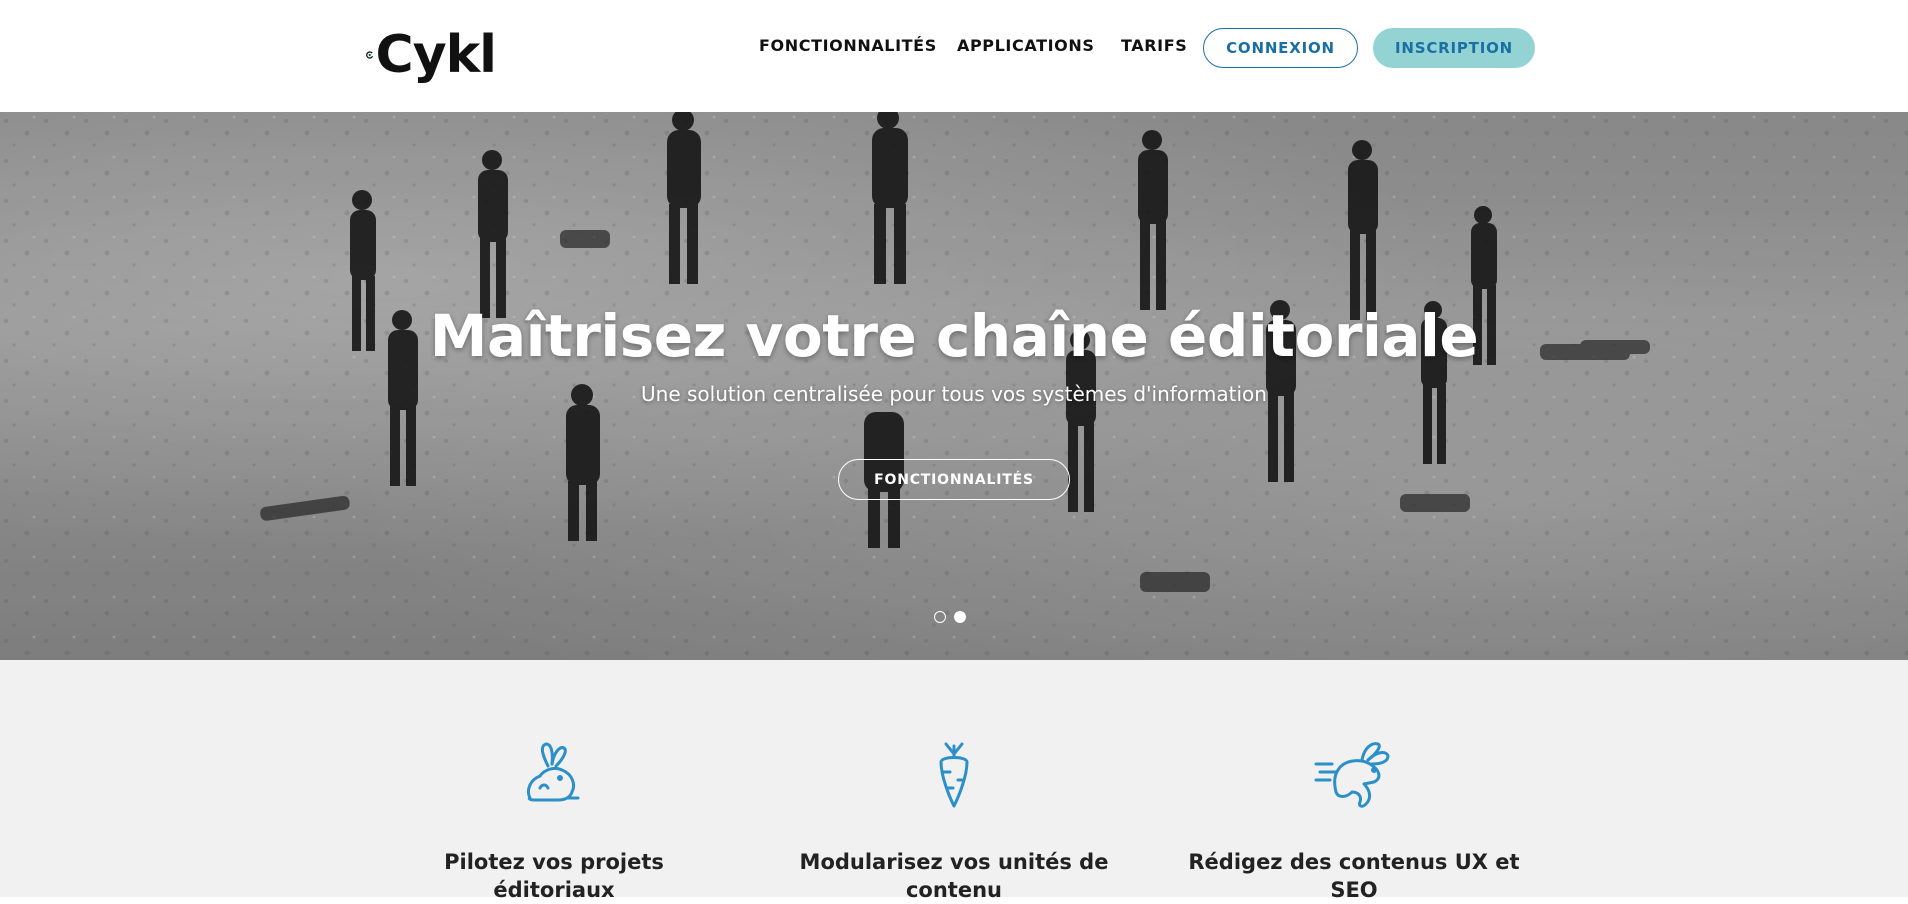 This screenshot has height=904, width=1908. What do you see at coordinates (1154, 45) in the screenshot?
I see `nav-pricing: TARIFS` at bounding box center [1154, 45].